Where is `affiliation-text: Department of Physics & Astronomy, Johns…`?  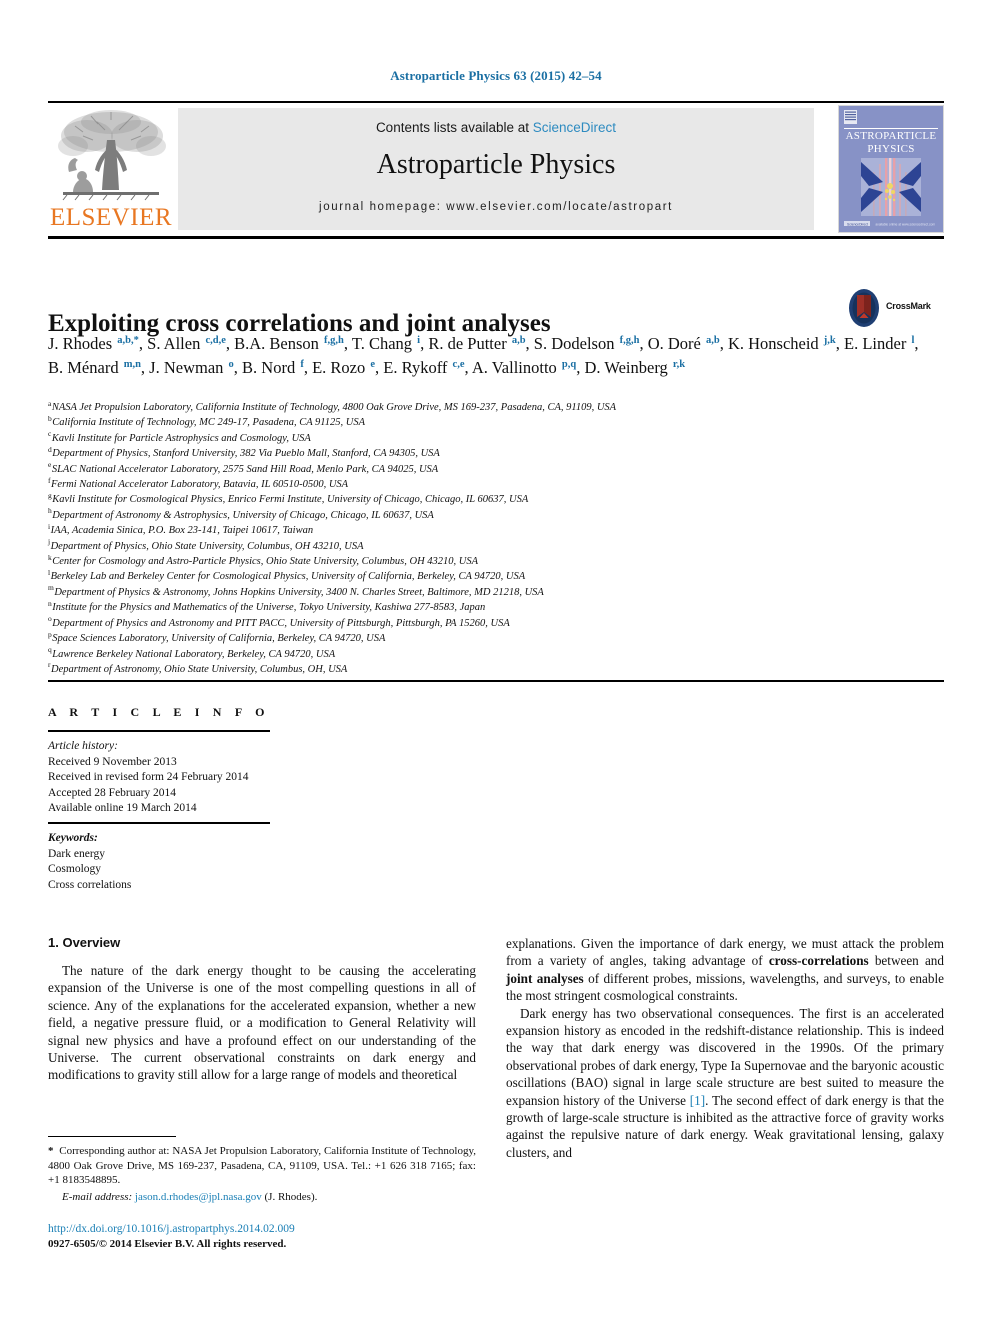 affiliation-text: Department of Physics & Astronomy, Johns… is located at coordinates (299, 592).